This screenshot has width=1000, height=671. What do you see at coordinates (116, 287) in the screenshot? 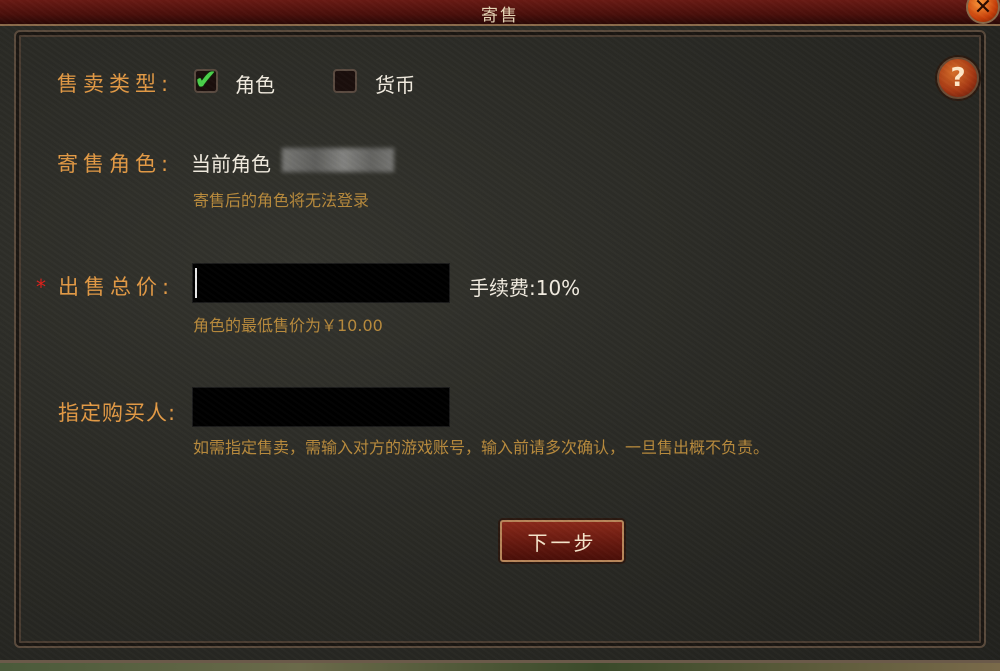
I see `total-price-label: 出售总价:` at bounding box center [116, 287].